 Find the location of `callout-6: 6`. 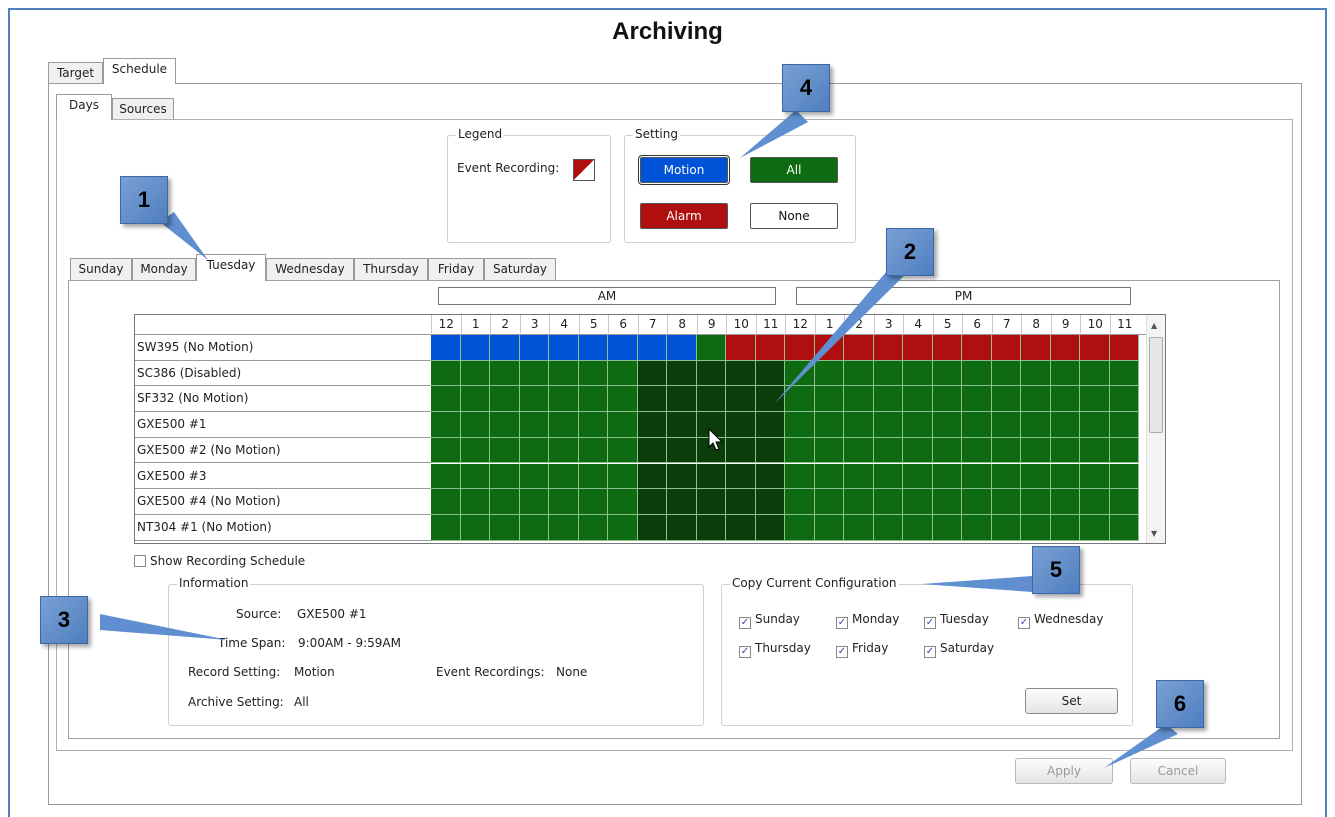

callout-6: 6 is located at coordinates (1180, 704).